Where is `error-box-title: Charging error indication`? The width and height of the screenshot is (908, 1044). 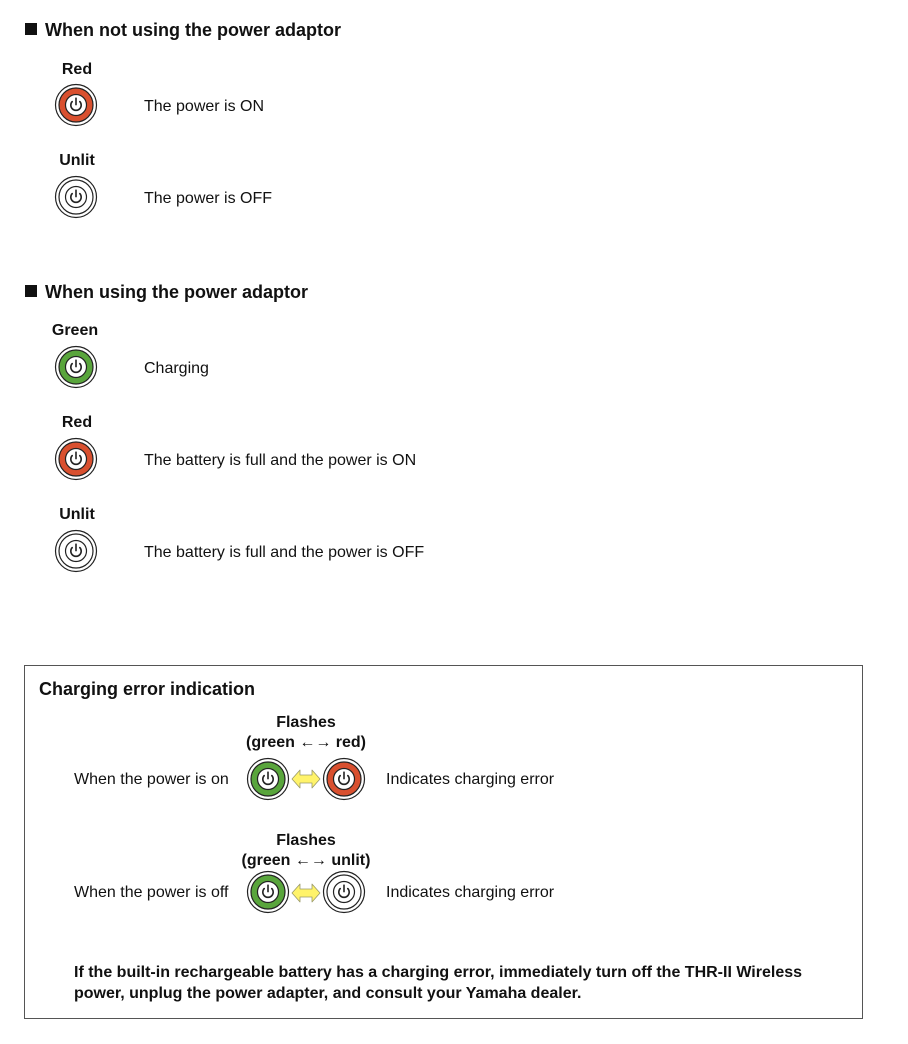
error-box-title: Charging error indication is located at coordinates (147, 689).